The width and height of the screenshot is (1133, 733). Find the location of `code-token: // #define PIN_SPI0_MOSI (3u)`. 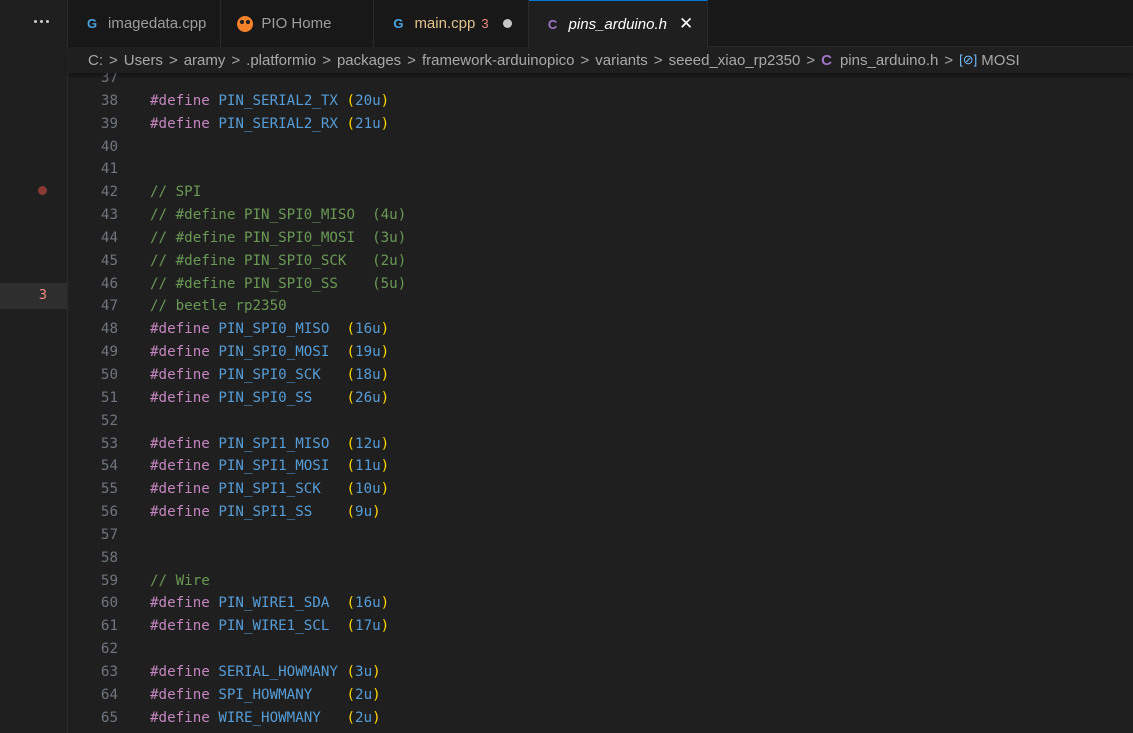

code-token: // #define PIN_SPI0_MOSI (3u) is located at coordinates (278, 237).